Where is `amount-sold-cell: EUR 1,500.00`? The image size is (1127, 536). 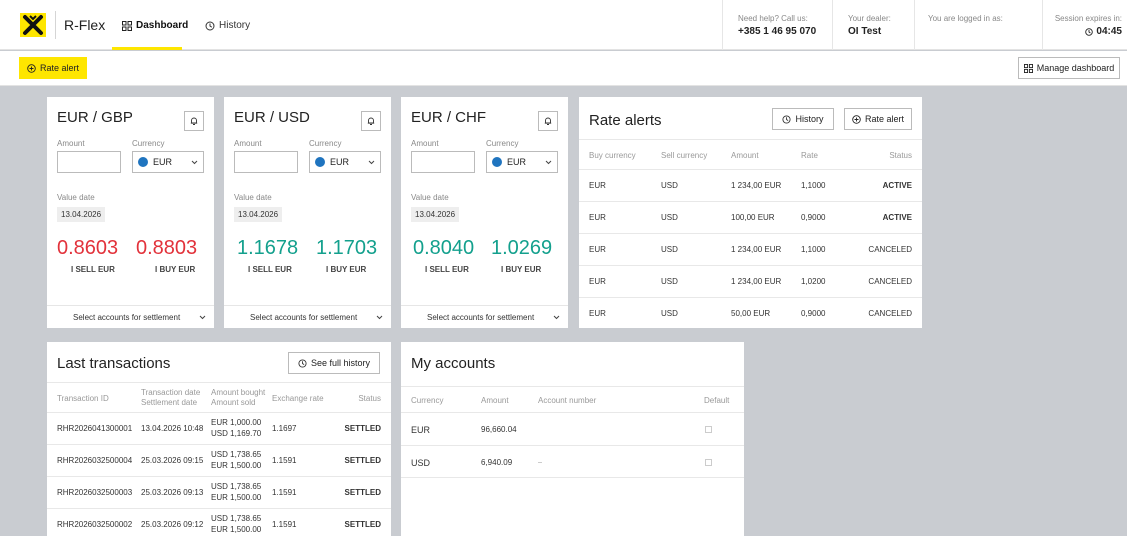 amount-sold-cell: EUR 1,500.00 is located at coordinates (236, 465).